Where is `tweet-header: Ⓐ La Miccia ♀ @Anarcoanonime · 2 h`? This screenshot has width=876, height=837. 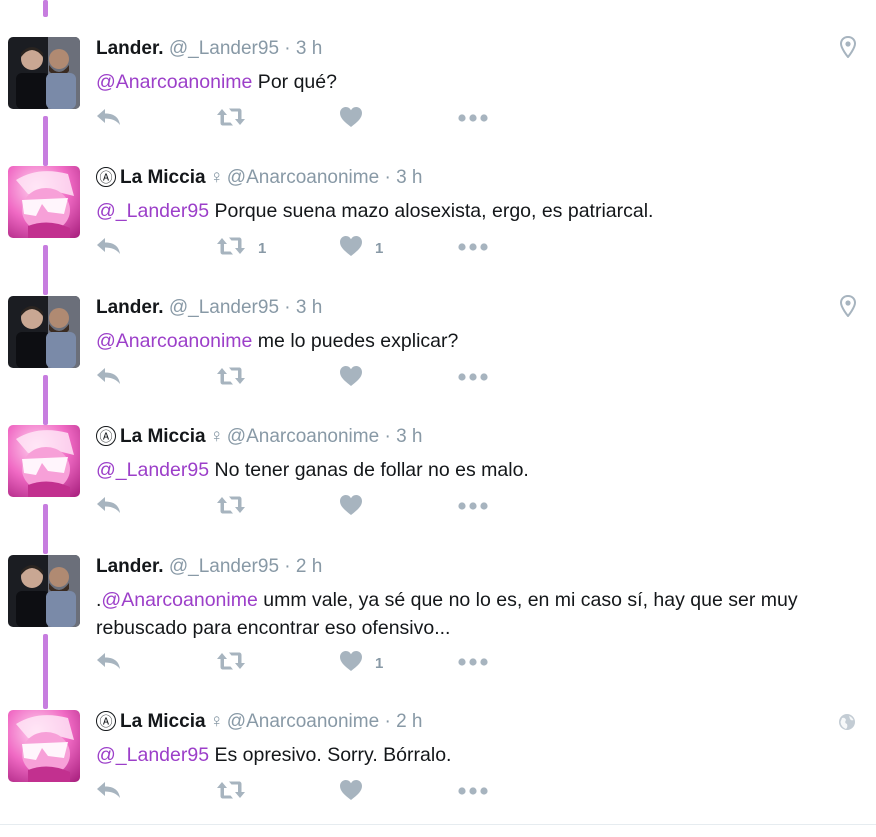
tweet-header: Ⓐ La Miccia ♀ @Anarcoanonime · 2 h is located at coordinates (259, 722).